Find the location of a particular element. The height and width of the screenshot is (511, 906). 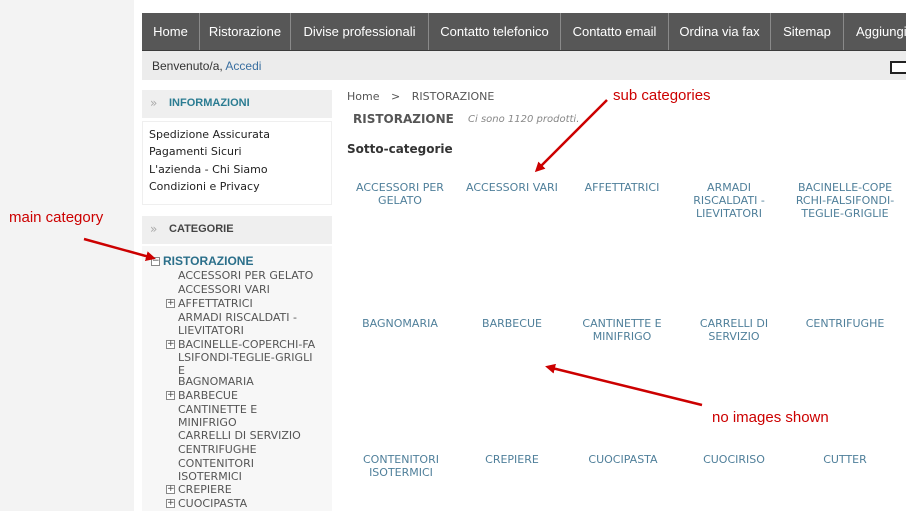

arrow-to-missing-images is located at coordinates (624, 385).